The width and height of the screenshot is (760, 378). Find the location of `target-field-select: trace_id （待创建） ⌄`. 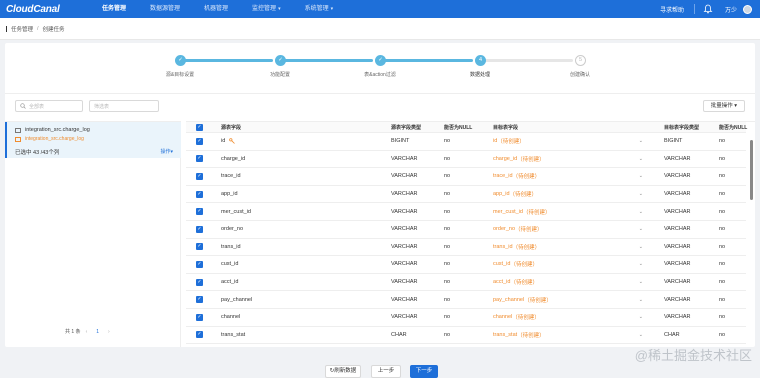

target-field-select: trace_id （待创建） ⌄ is located at coordinates (568, 176).